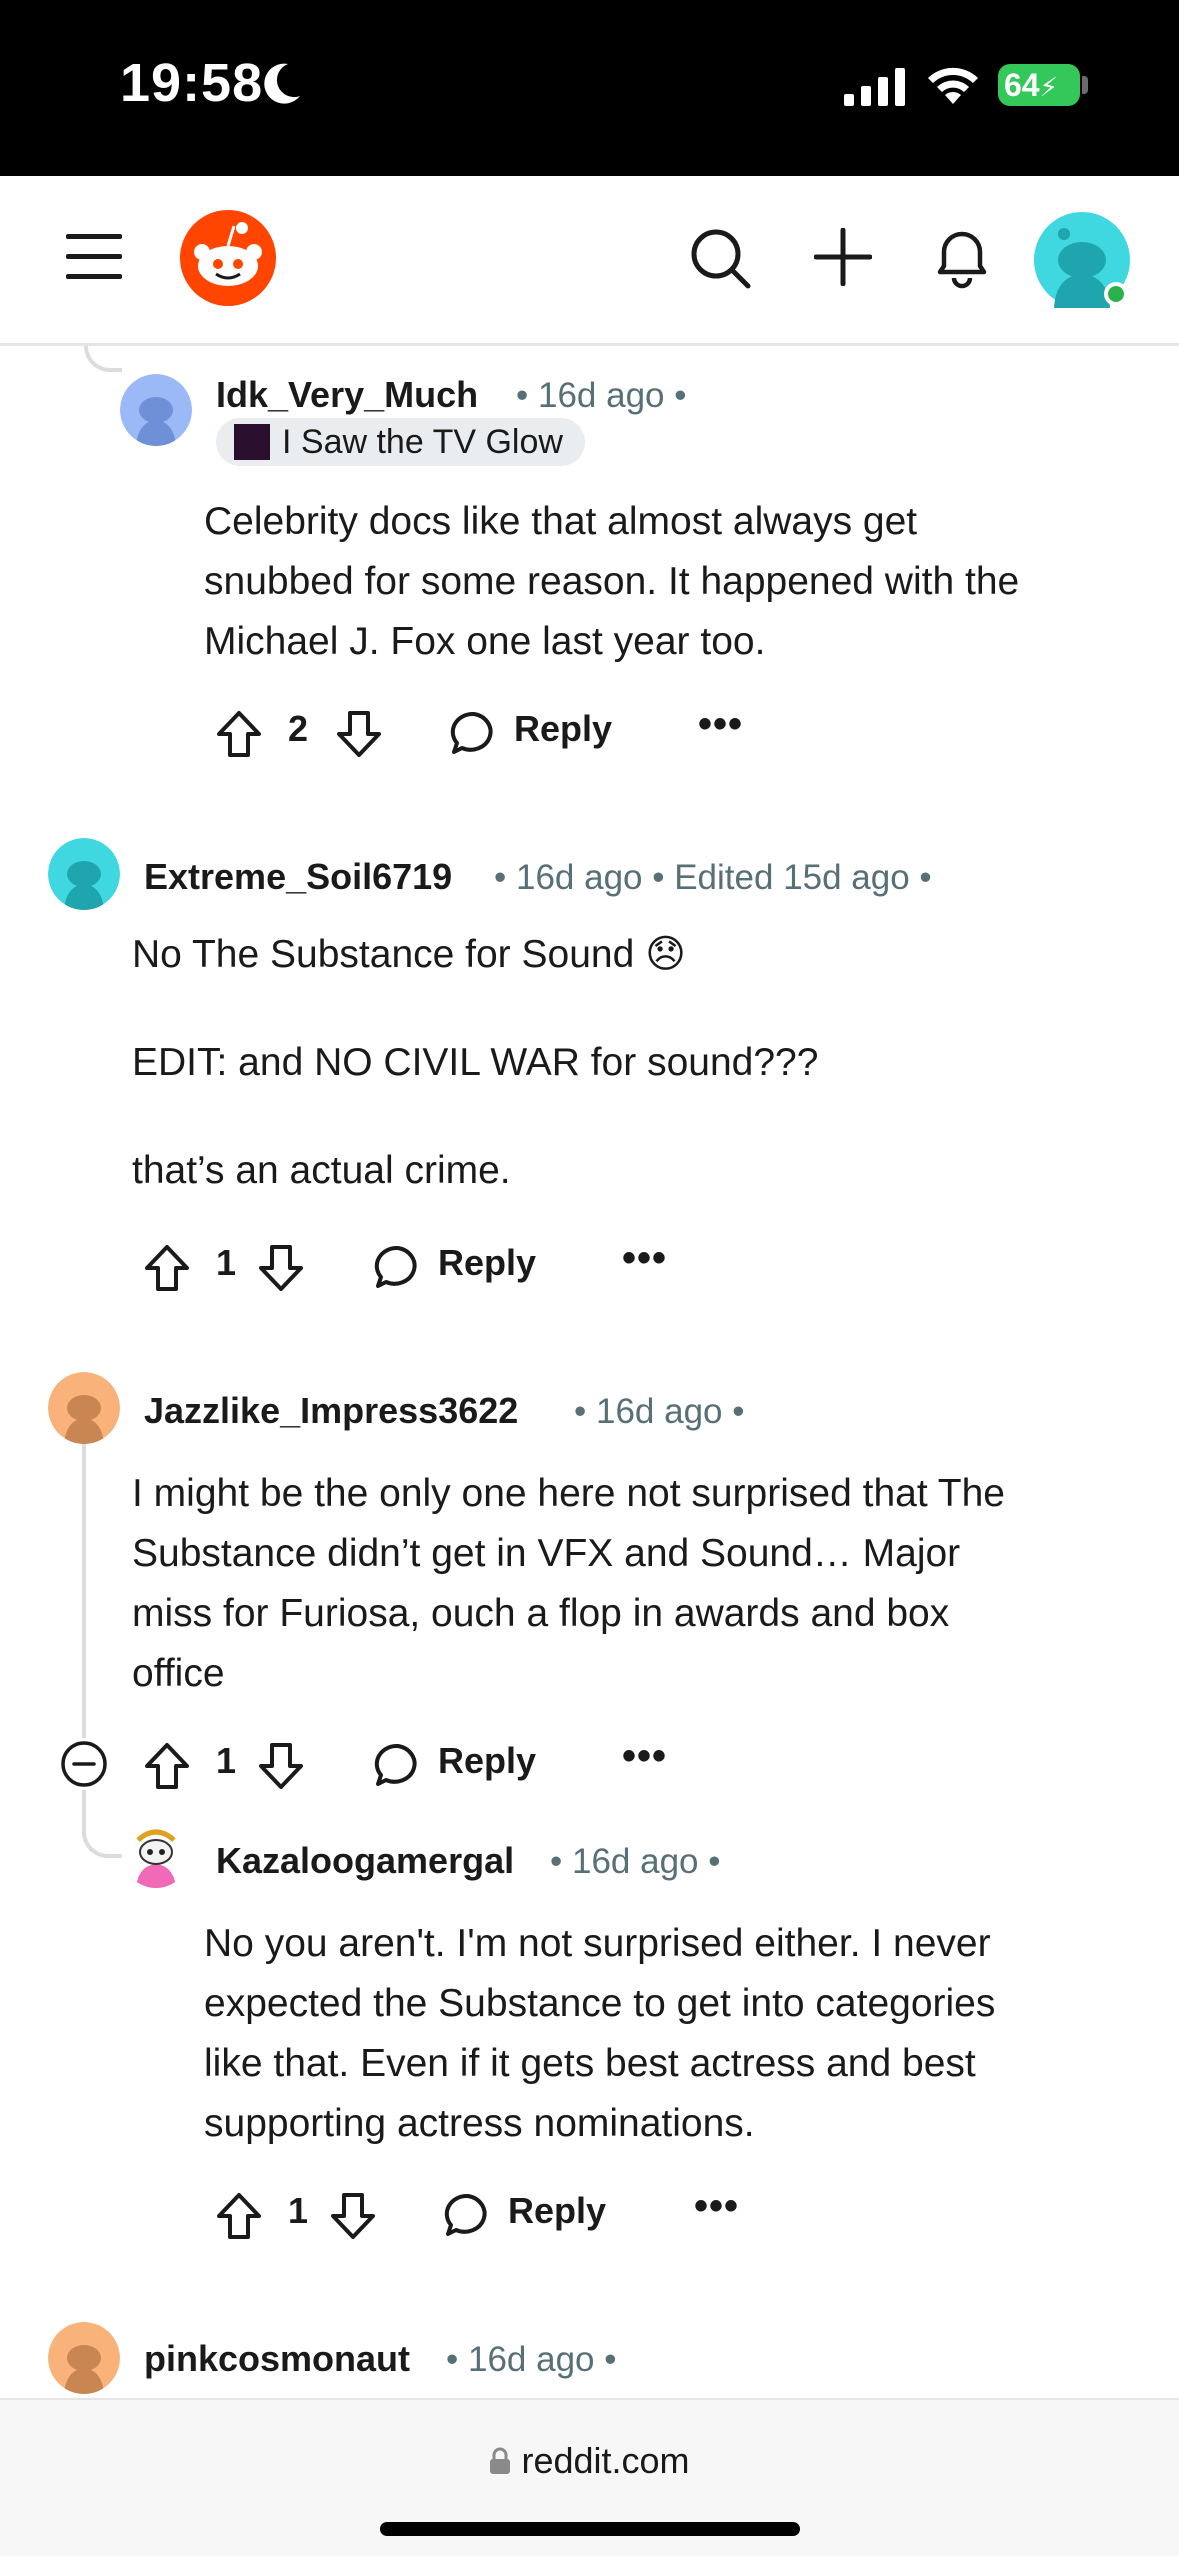 This screenshot has width=1179, height=2556. Describe the element at coordinates (347, 395) in the screenshot. I see `comment-username: Idk_Very_Much` at that location.